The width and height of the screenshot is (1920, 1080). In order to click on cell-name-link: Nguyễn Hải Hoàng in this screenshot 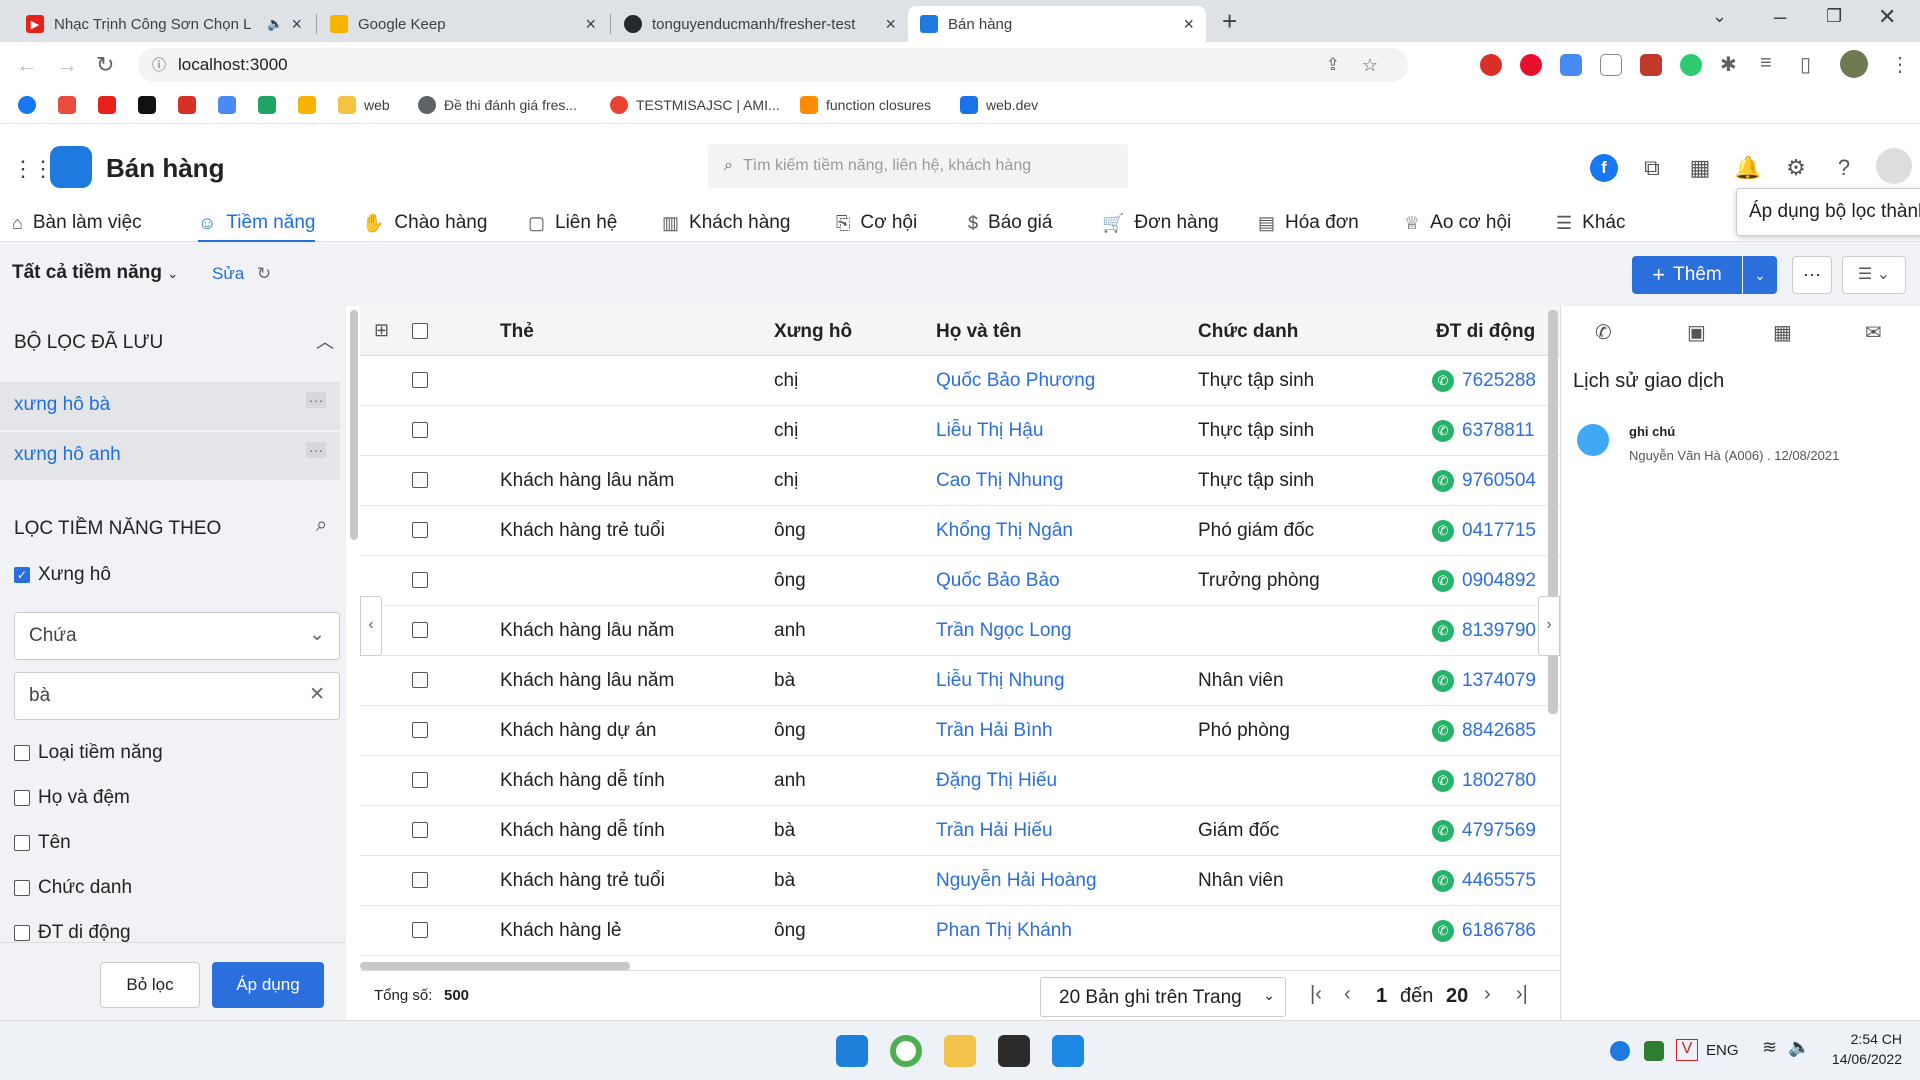, I will do `click(1016, 881)`.